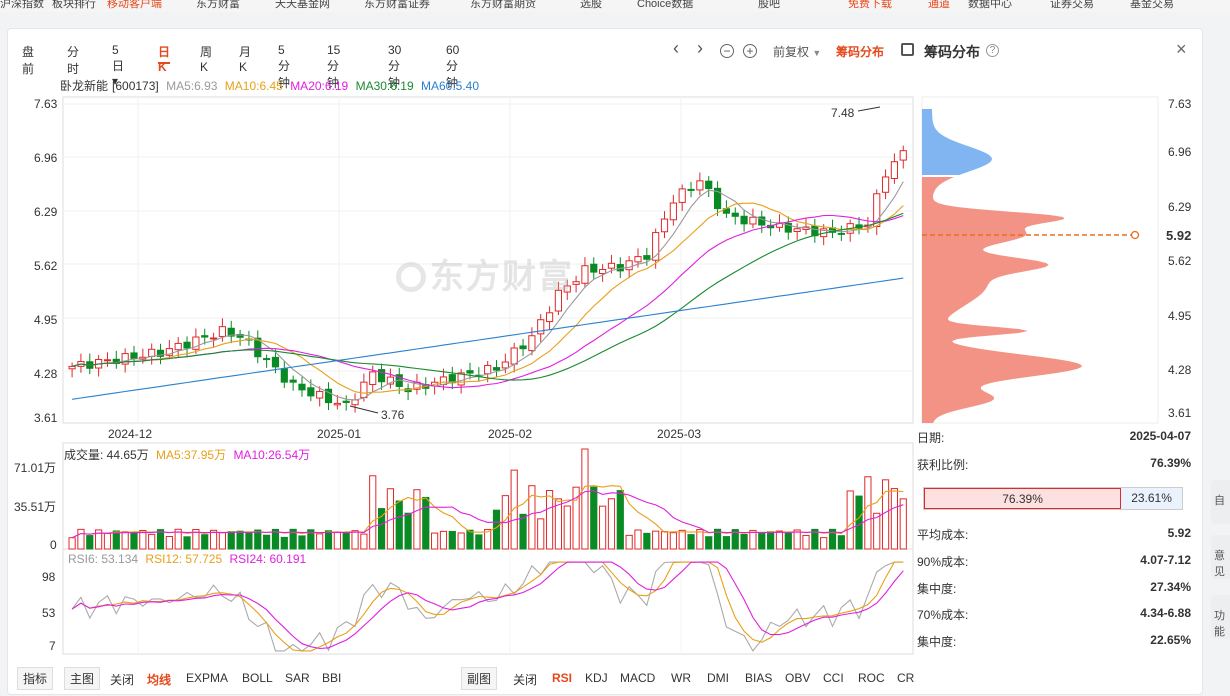 This screenshot has height=696, width=1230. I want to click on sub-indicator-tab: MACD, so click(637, 678).